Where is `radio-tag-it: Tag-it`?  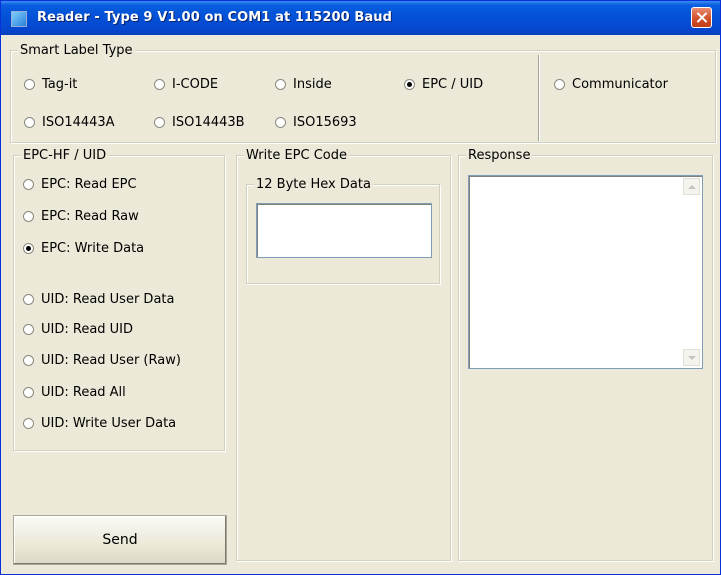 radio-tag-it: Tag-it is located at coordinates (50, 84).